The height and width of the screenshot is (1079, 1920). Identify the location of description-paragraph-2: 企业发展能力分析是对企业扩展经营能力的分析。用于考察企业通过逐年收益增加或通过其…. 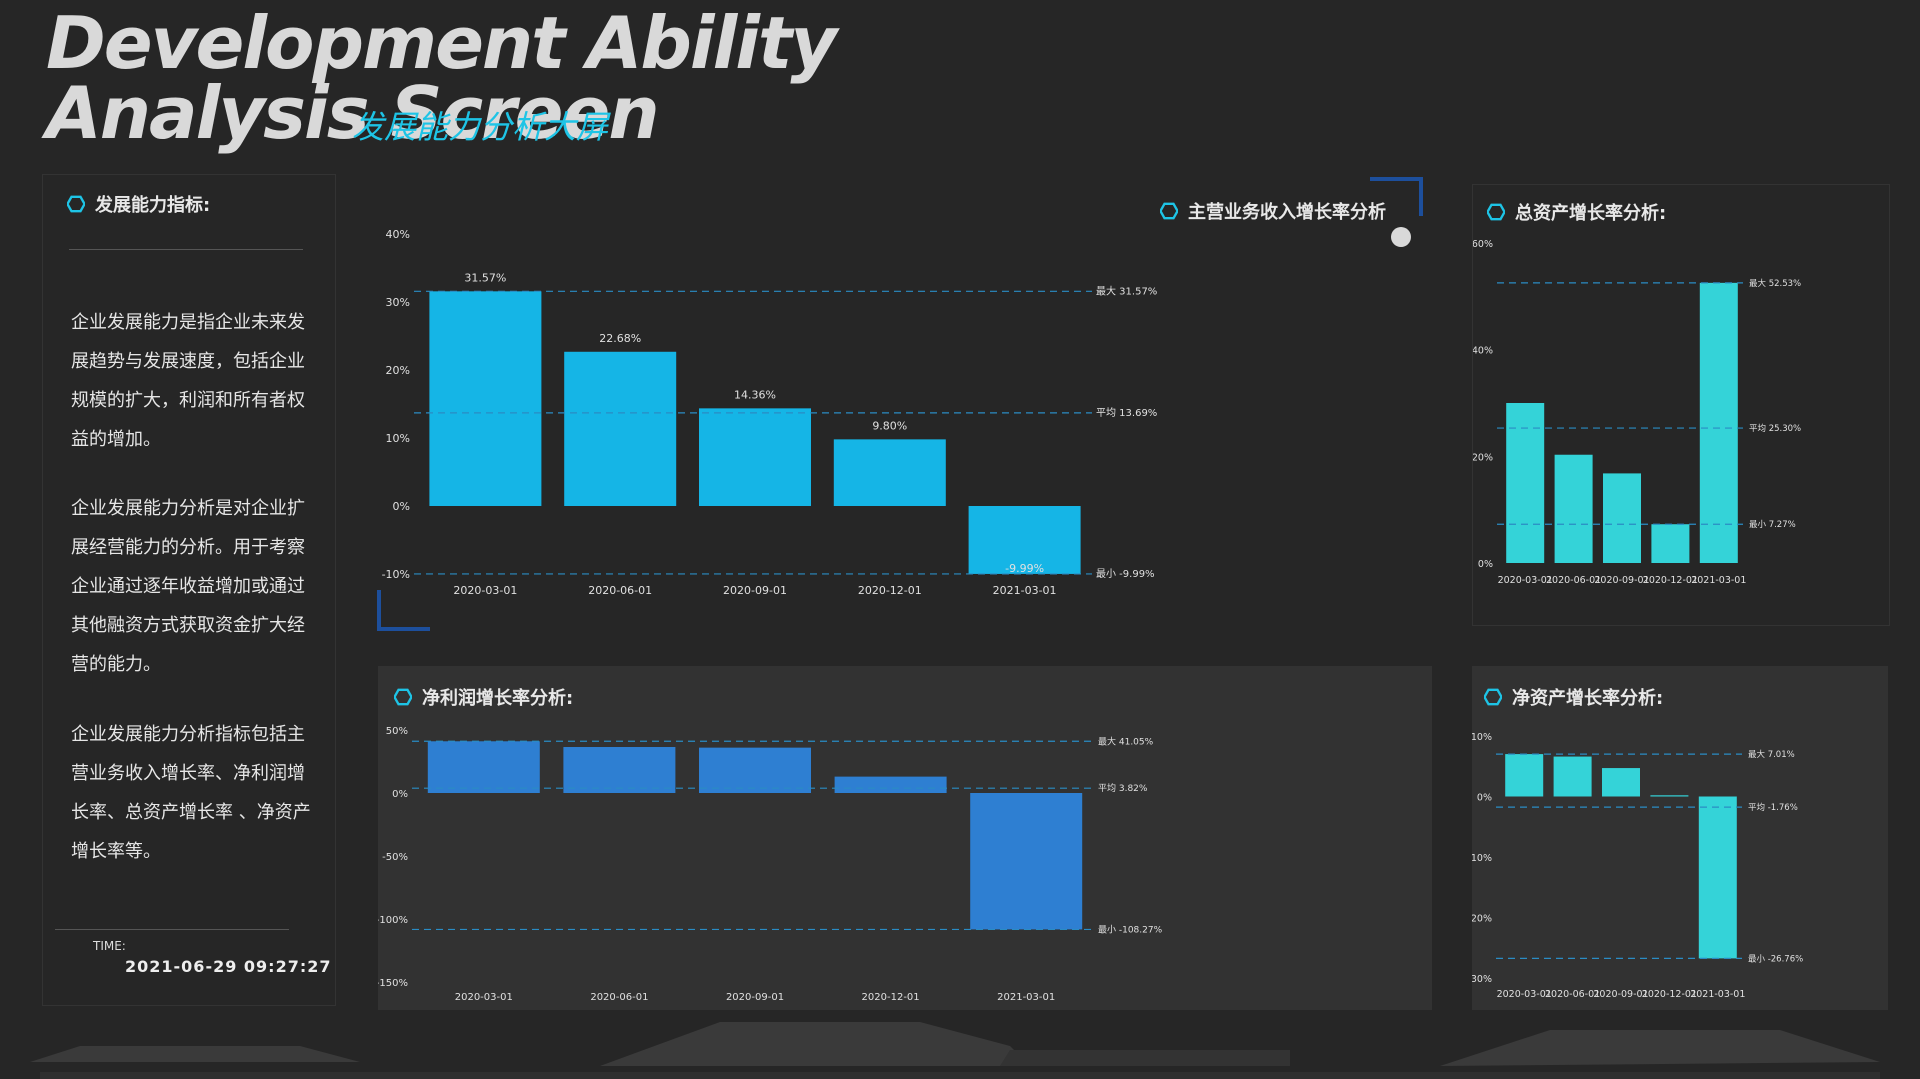
(188, 586).